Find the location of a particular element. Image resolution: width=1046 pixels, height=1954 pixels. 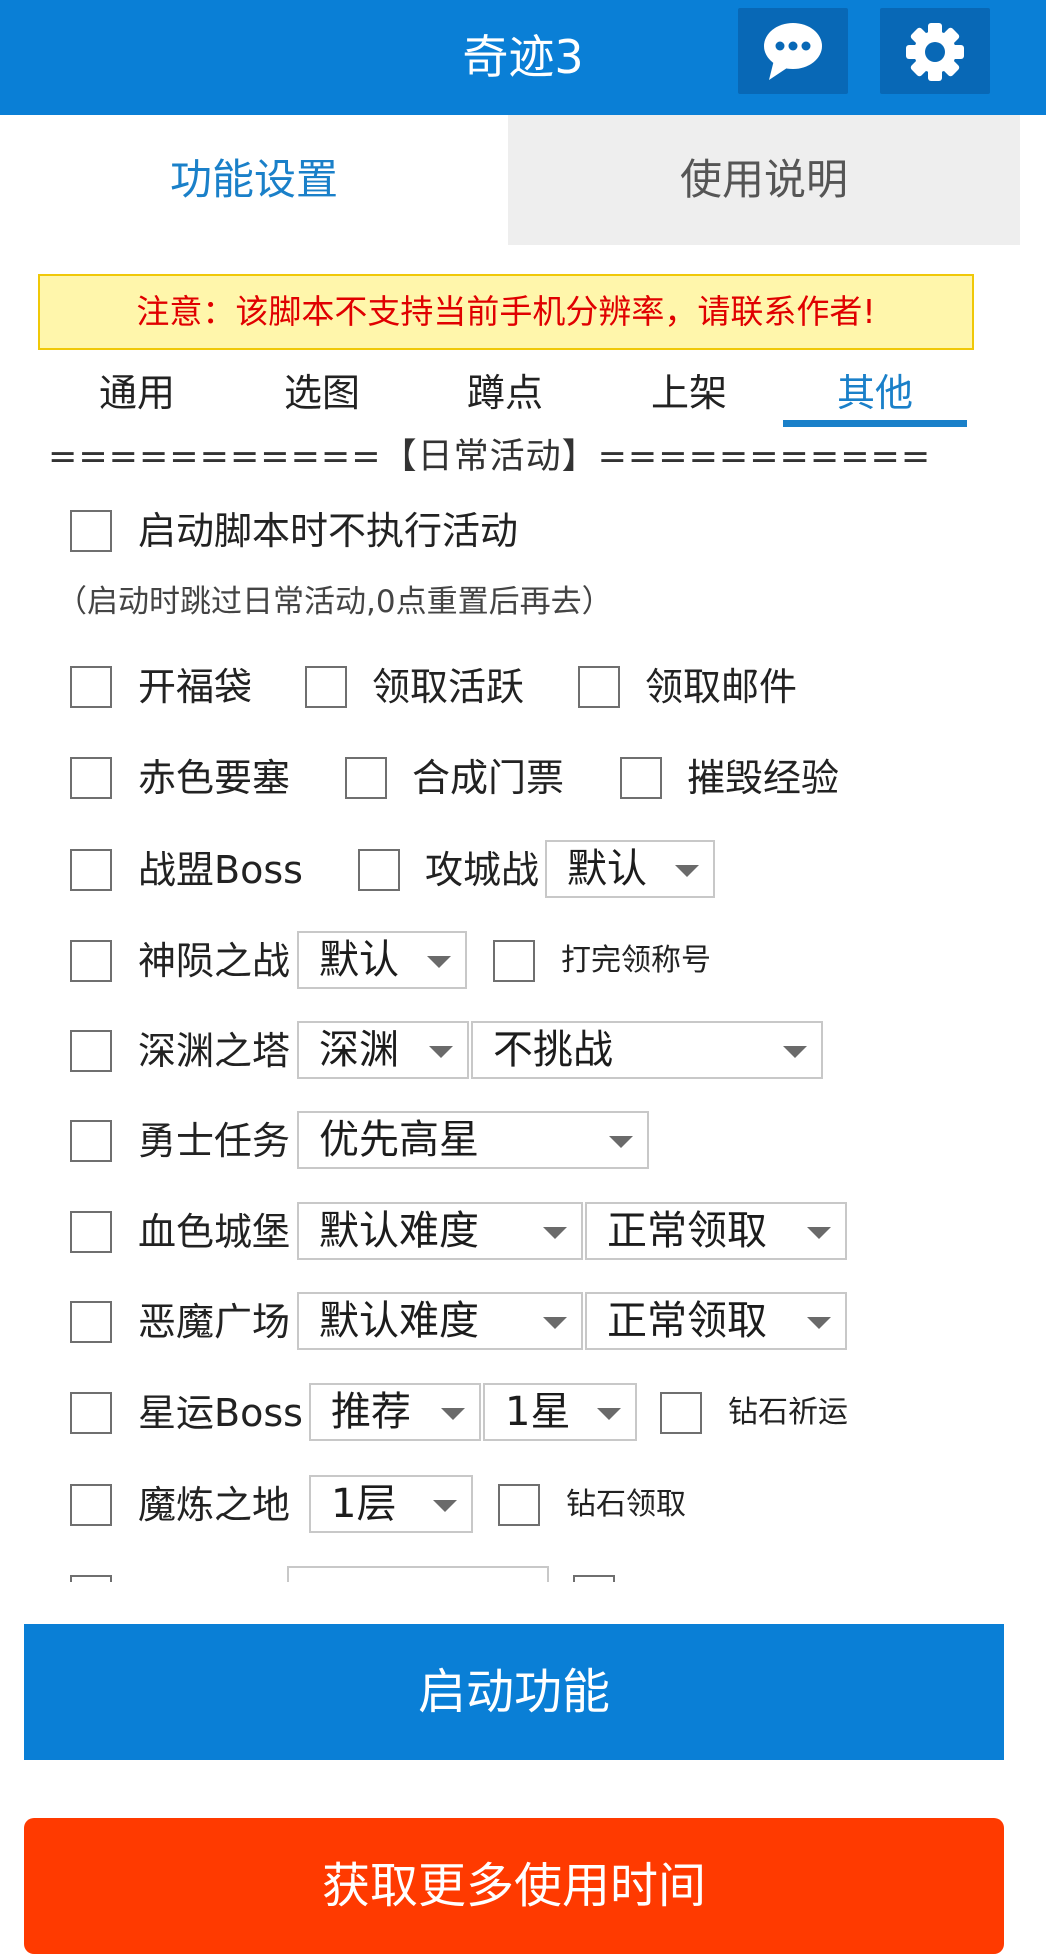

tab-function-settings: 功能设置 is located at coordinates (254, 180).